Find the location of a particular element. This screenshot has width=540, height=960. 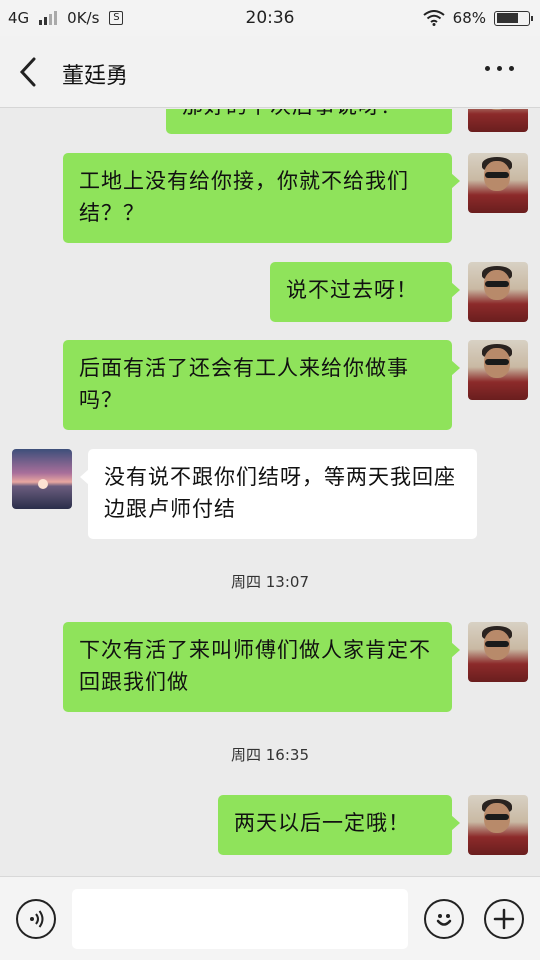

message-input is located at coordinates (240, 919).